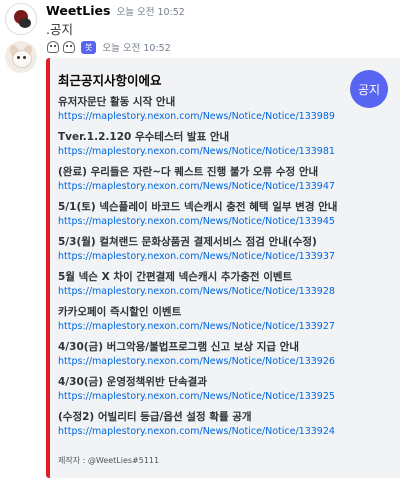 The width and height of the screenshot is (416, 481). Describe the element at coordinates (188, 172) in the screenshot. I see `notice-title: (완료) 우리들은 자란~다 퀘스트 진행 불가 오류 수정 안내` at that location.